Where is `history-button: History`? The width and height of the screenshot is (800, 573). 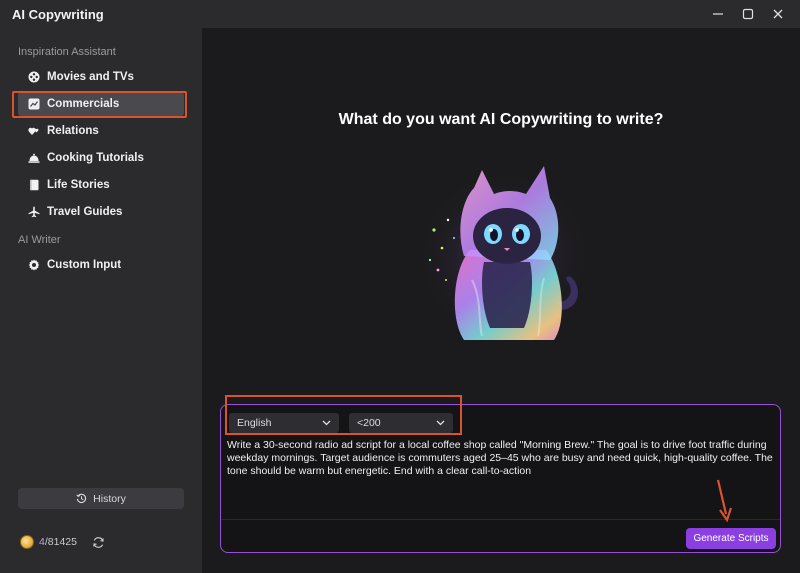 history-button: History is located at coordinates (101, 498).